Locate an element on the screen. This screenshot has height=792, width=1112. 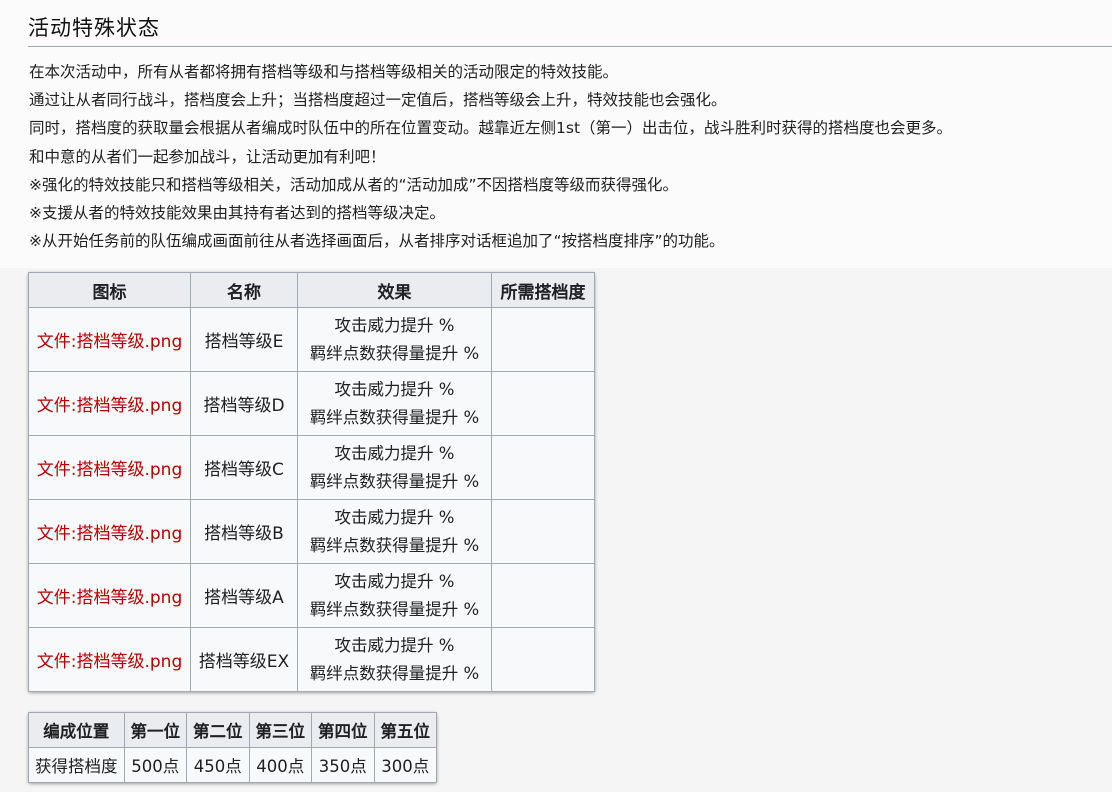
table-row: 文件:搭档等级.png 搭档等级A 攻击威力提升 % 羁绊点数获得量提升 % is located at coordinates (311, 595).